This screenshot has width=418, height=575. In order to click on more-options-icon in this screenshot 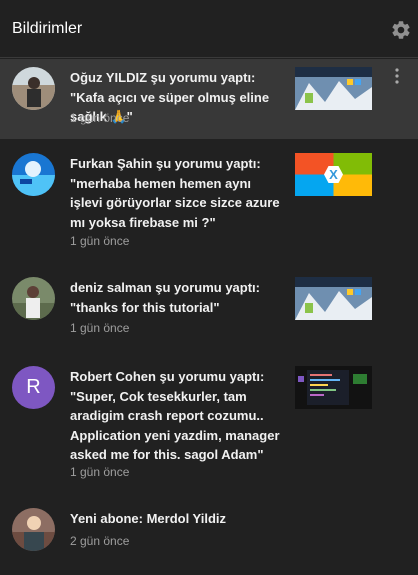, I will do `click(397, 76)`.